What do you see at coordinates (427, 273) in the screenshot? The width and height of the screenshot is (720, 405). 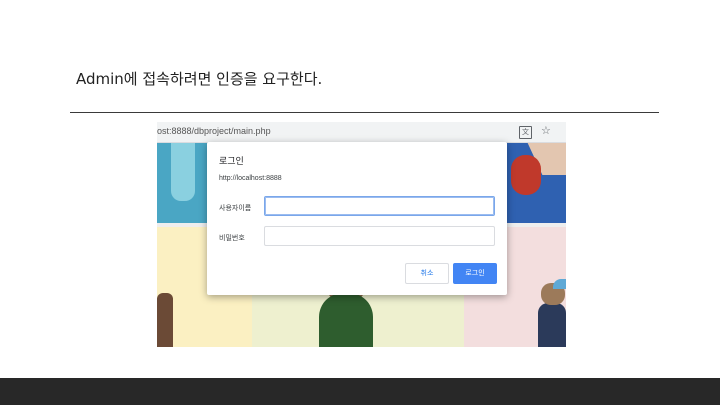 I see `cancel-button: 취소` at bounding box center [427, 273].